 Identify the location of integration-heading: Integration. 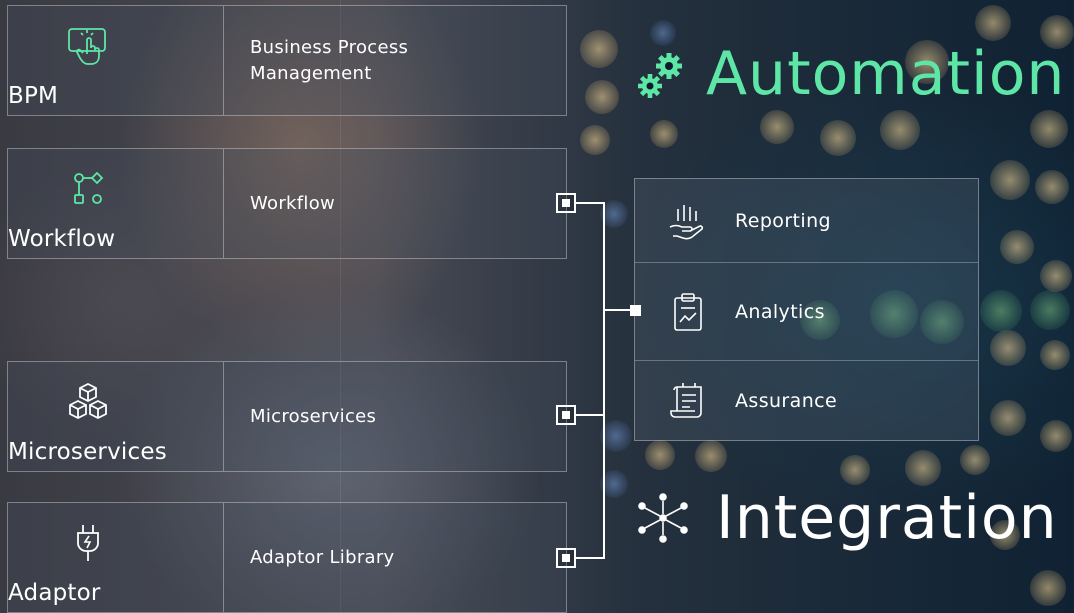
(847, 518).